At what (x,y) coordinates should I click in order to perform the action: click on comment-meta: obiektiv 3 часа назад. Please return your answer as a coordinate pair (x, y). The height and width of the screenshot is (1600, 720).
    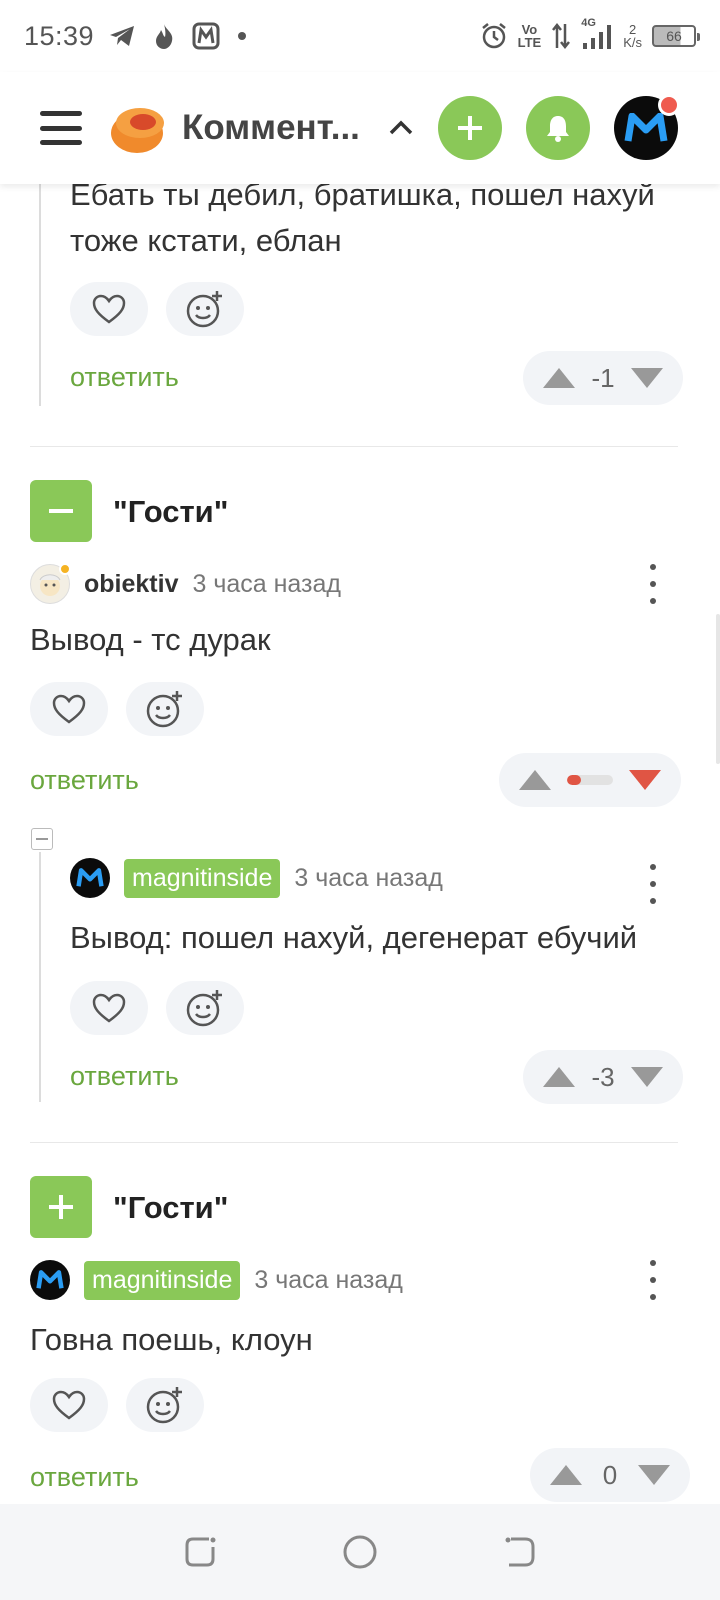
    Looking at the image, I should click on (185, 583).